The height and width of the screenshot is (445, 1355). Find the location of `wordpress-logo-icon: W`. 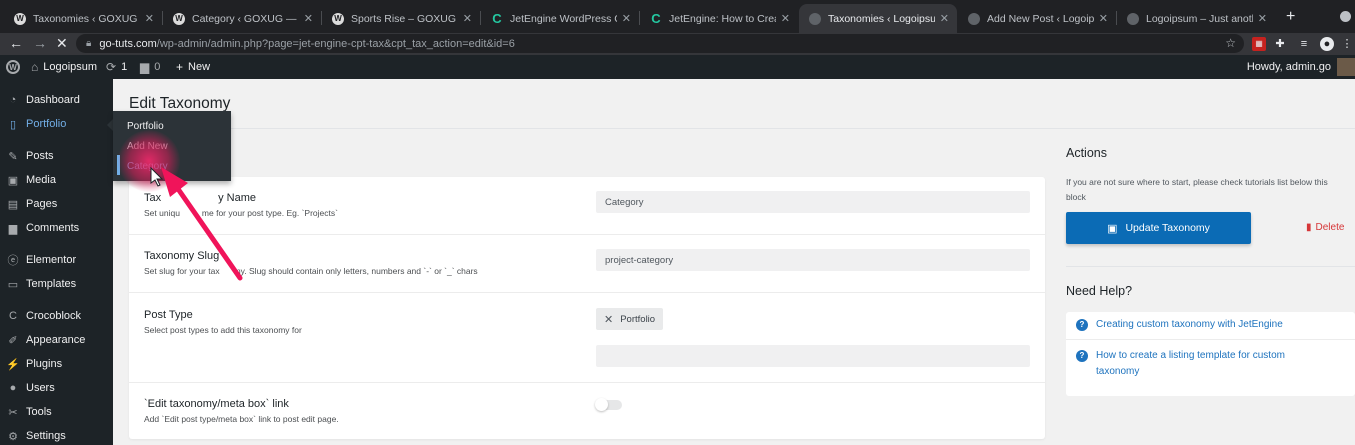

wordpress-logo-icon: W is located at coordinates (13, 67).